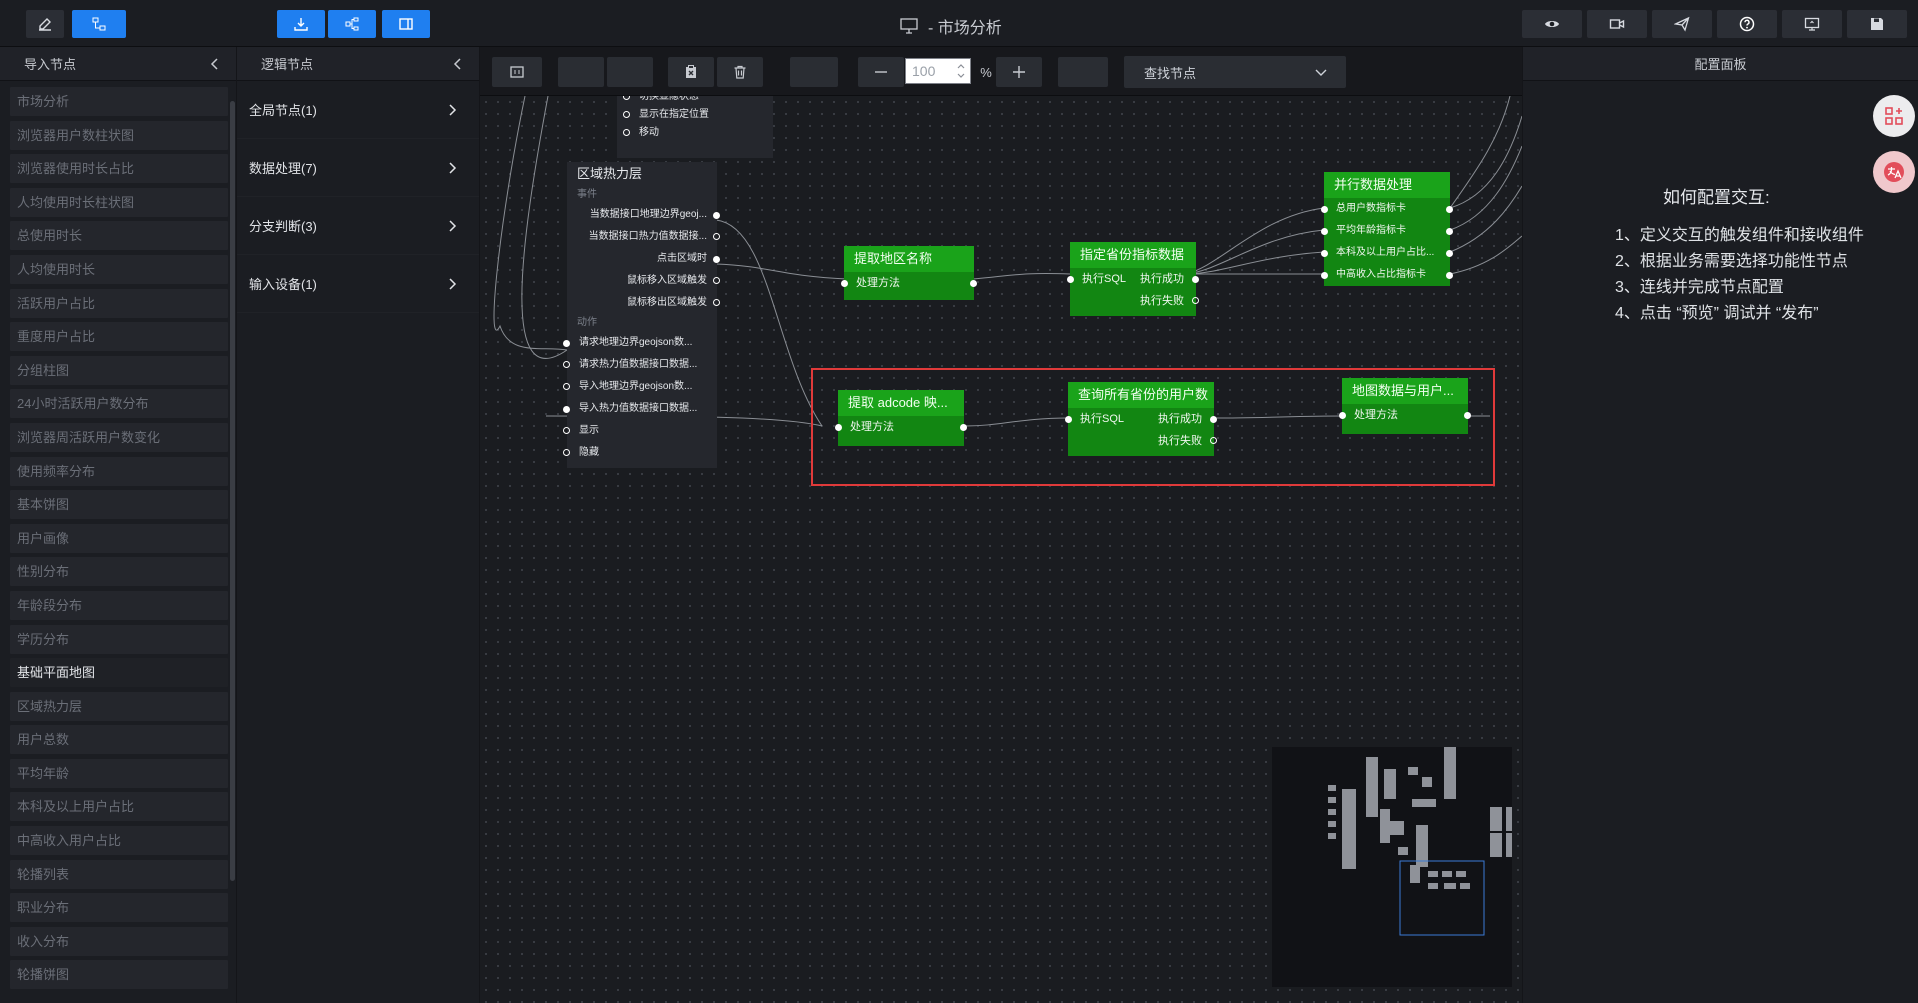 This screenshot has height=1003, width=1918. I want to click on node-extract-adcode: 提取 adcode 映... 处理方法, so click(901, 418).